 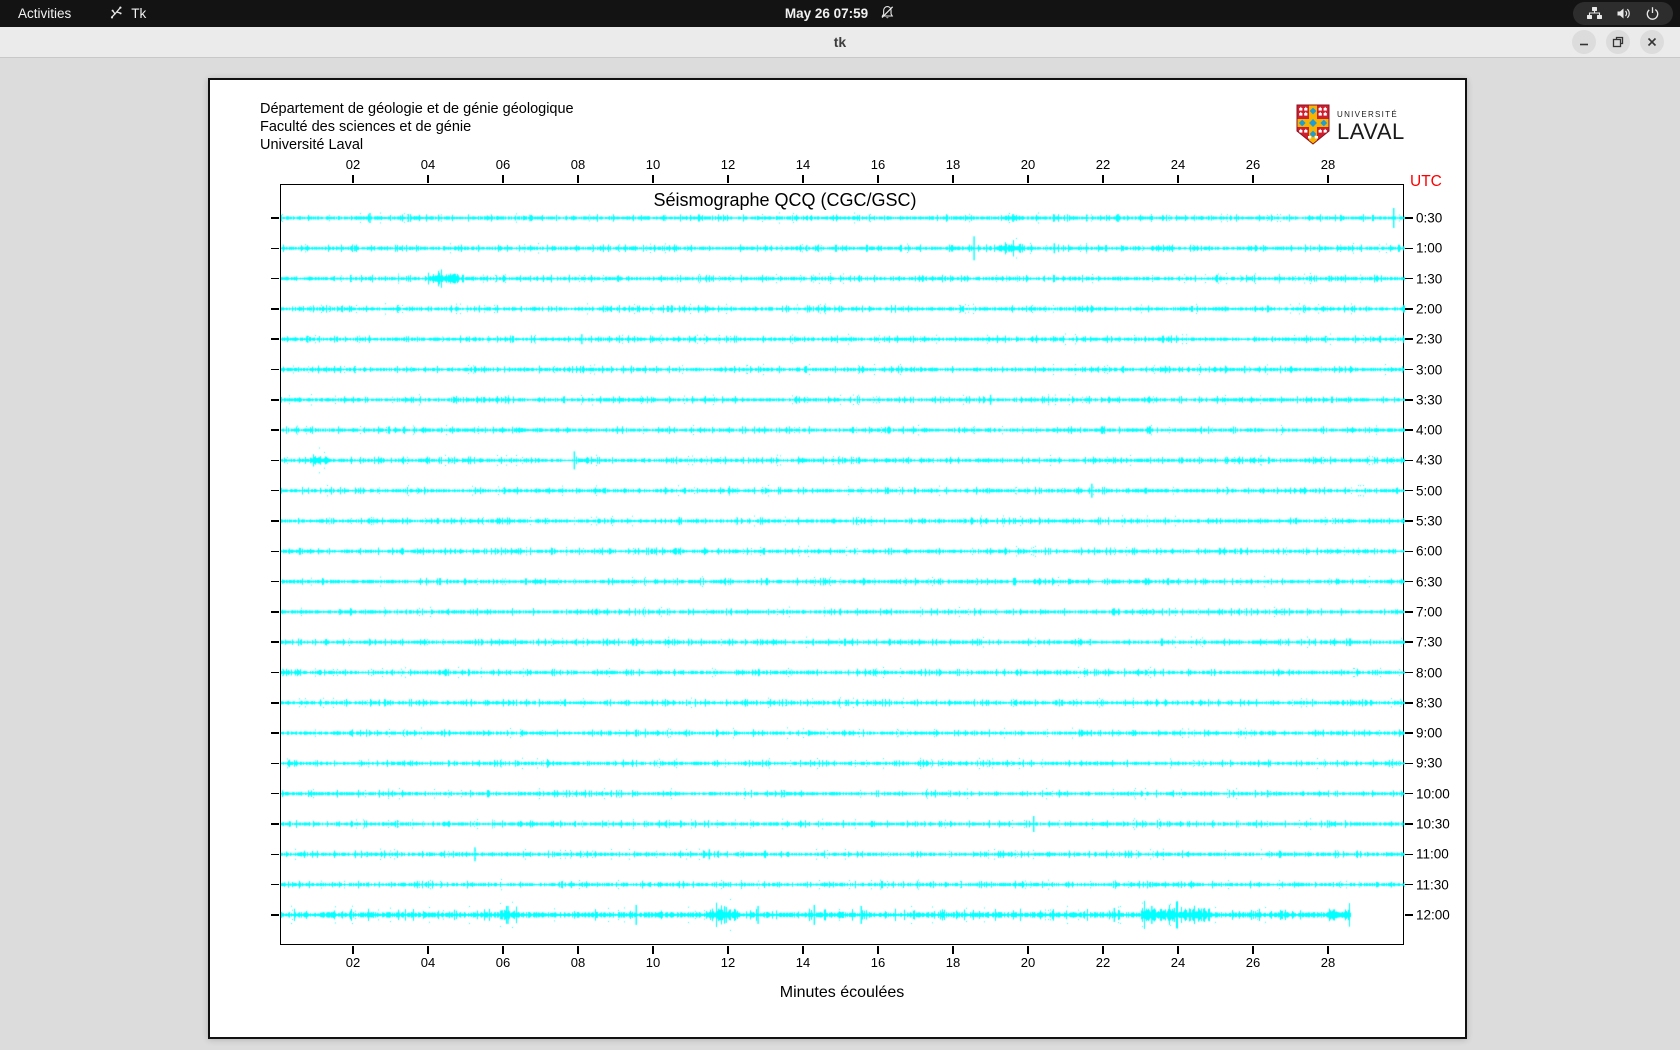 I want to click on trace-time-label: 4:30, so click(x=1429, y=460).